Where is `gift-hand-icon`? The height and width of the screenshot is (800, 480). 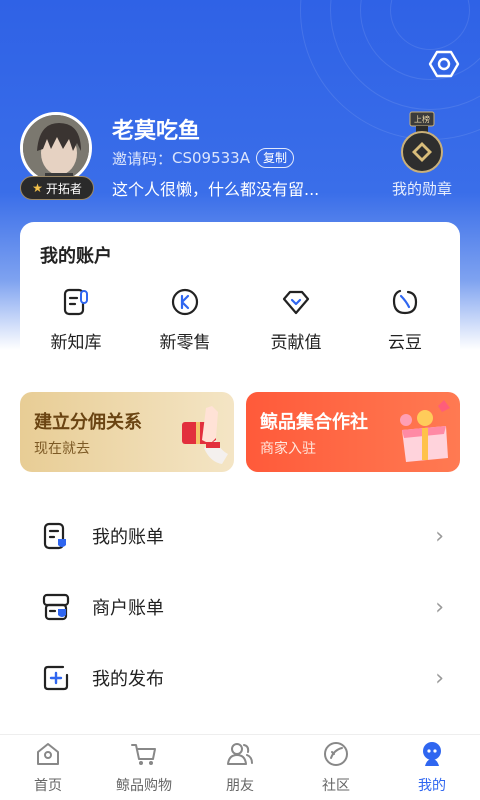
gift-hand-icon is located at coordinates (205, 435).